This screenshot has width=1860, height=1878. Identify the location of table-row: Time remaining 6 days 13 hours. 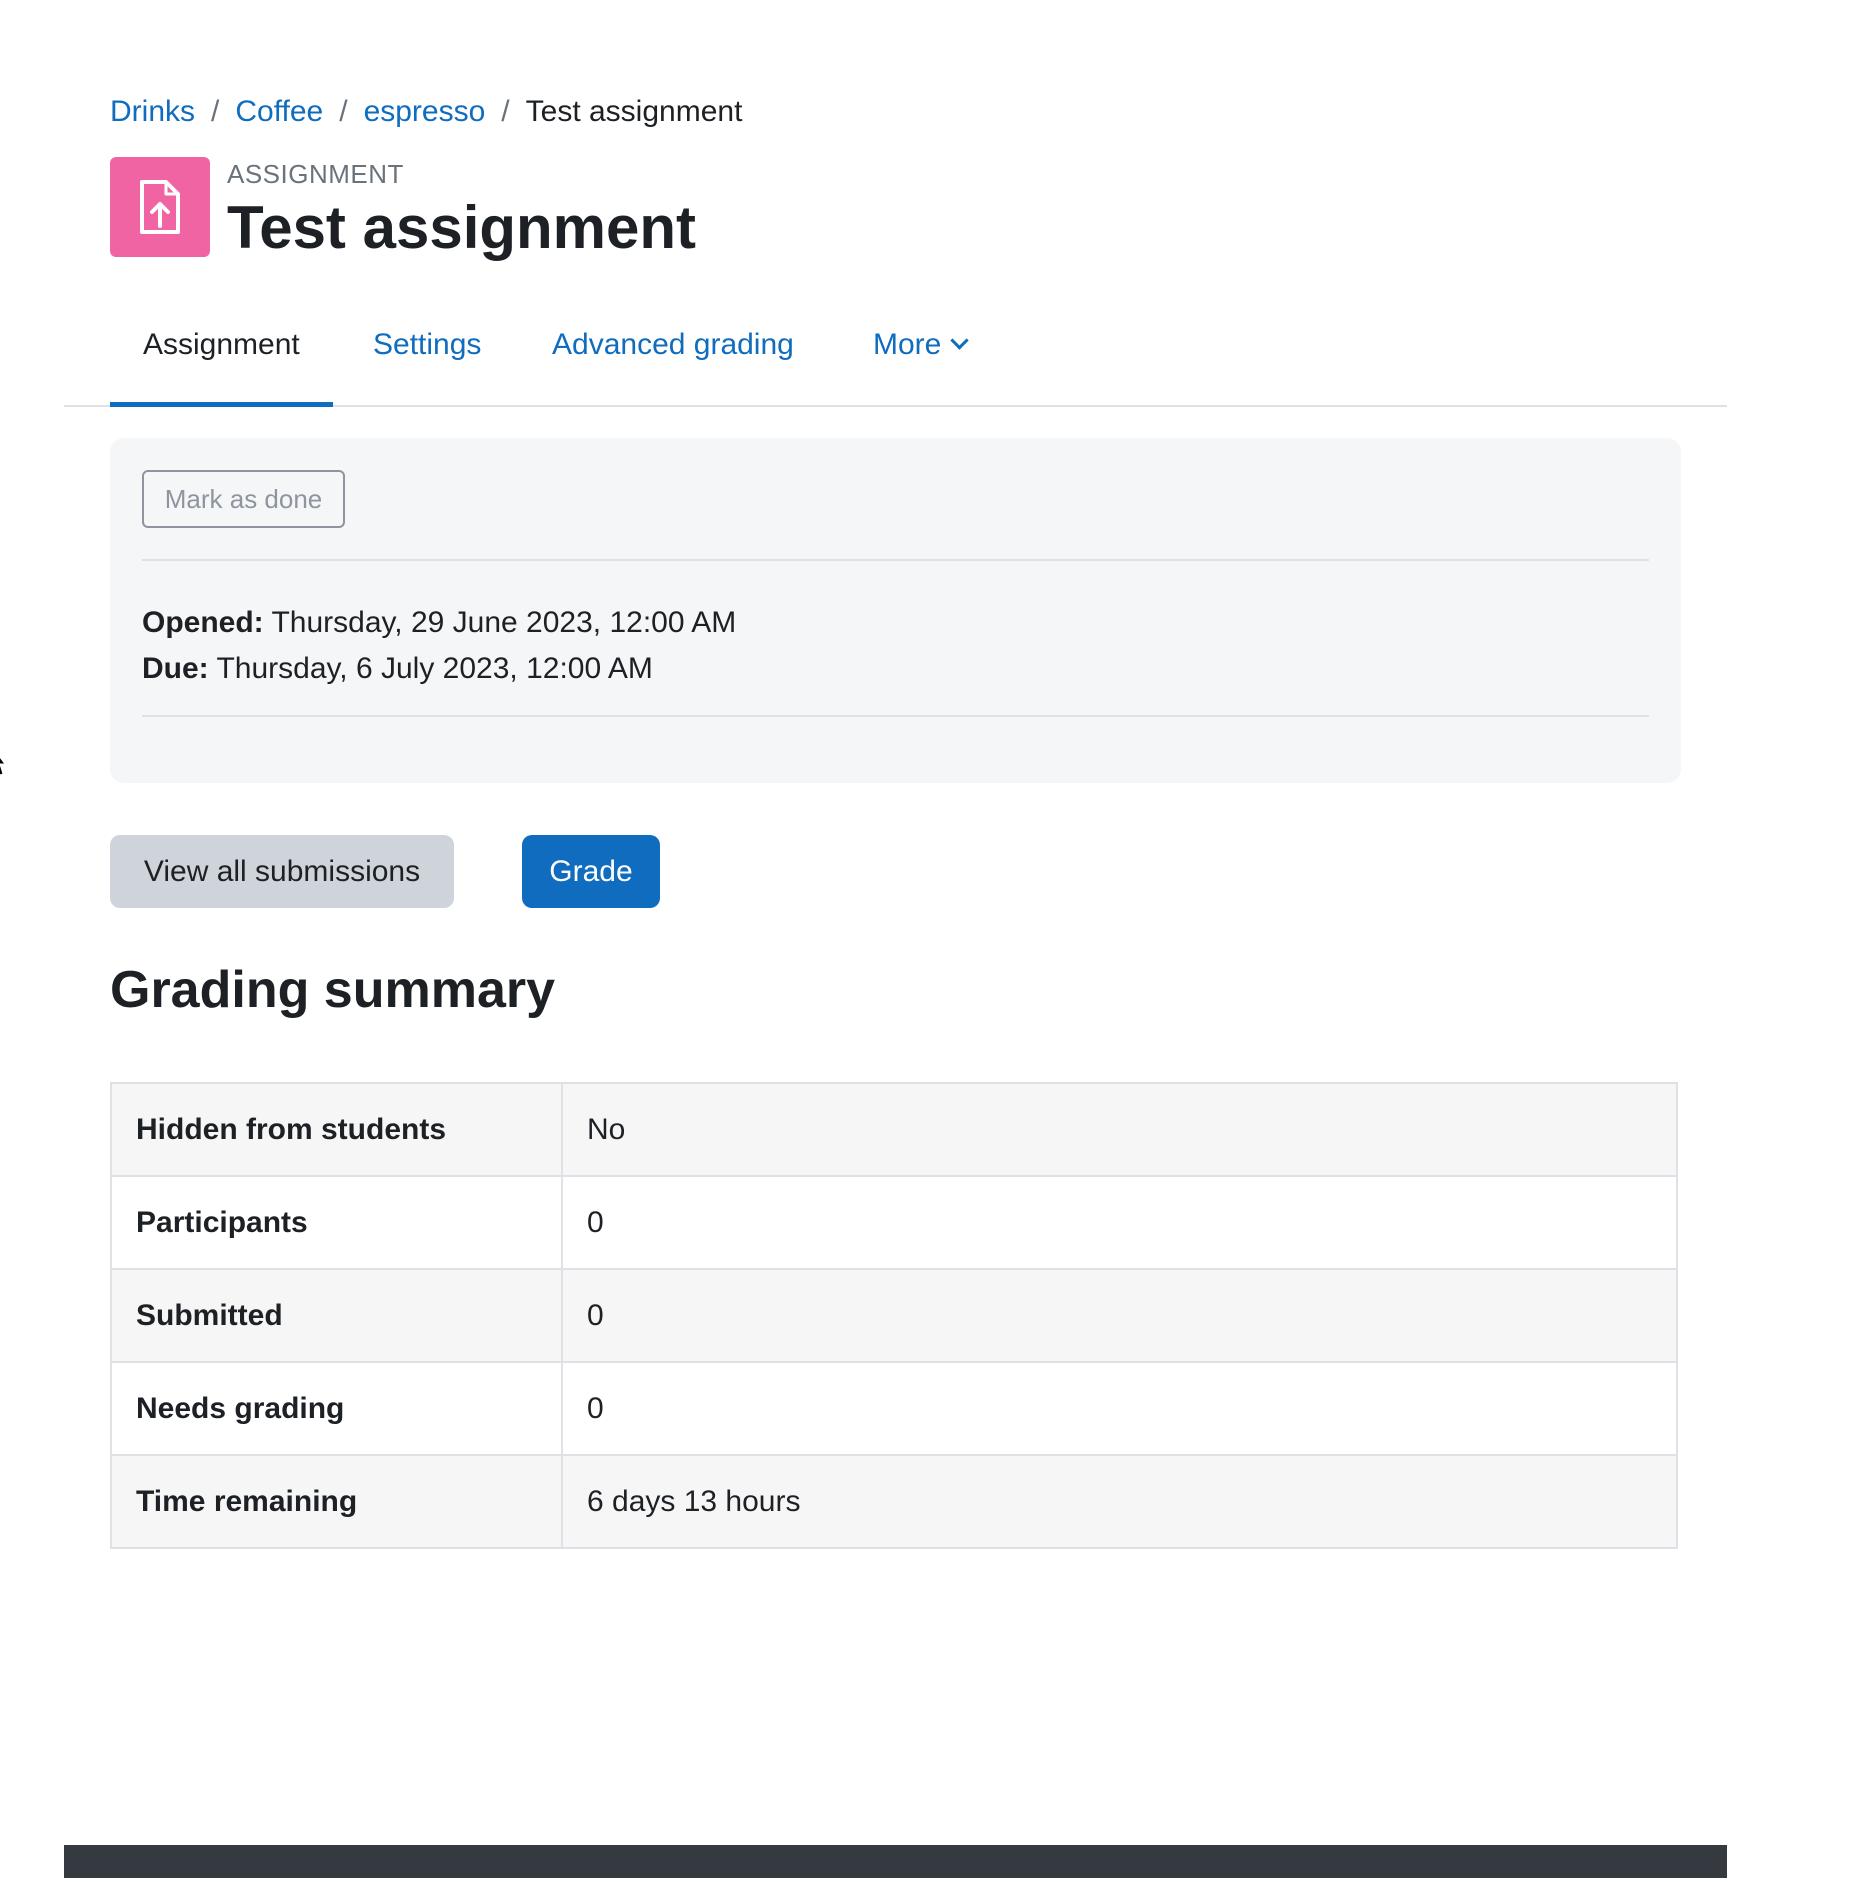
(894, 1501).